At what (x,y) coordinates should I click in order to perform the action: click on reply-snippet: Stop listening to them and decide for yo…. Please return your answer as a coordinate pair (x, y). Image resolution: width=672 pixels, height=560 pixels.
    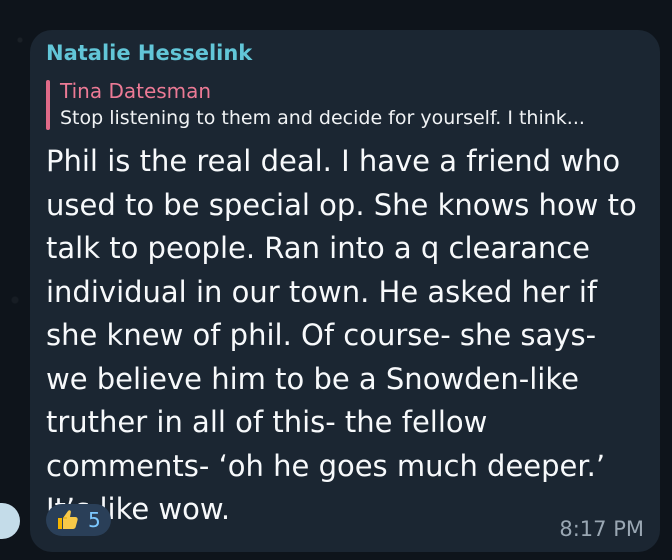
    Looking at the image, I should click on (322, 118).